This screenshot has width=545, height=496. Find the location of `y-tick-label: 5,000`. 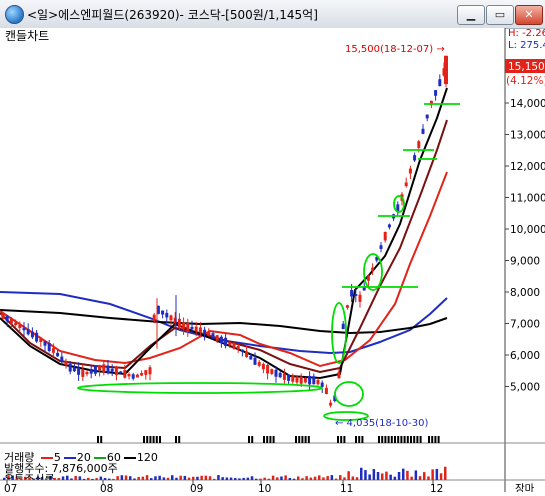

y-tick-label: 5,000 is located at coordinates (525, 388).